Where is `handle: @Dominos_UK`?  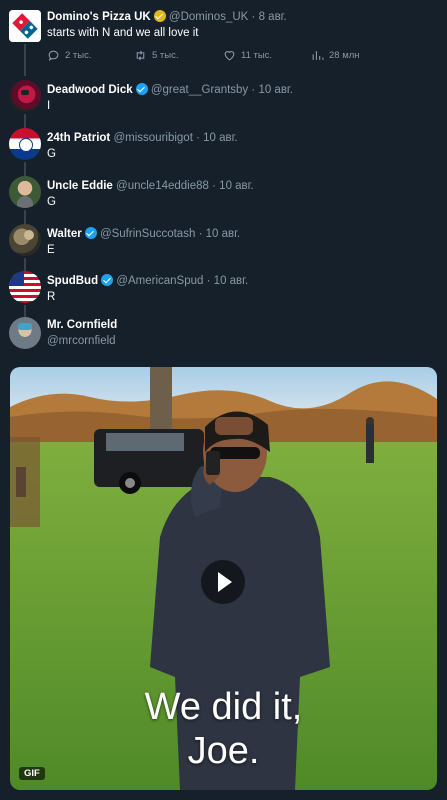
handle: @Dominos_UK is located at coordinates (208, 17).